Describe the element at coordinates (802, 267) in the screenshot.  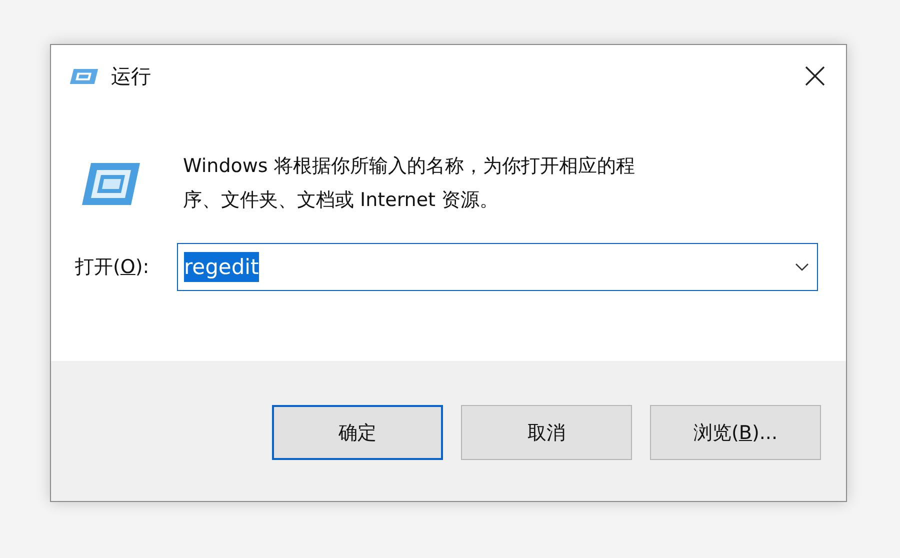
I see `chevron-down-icon` at that location.